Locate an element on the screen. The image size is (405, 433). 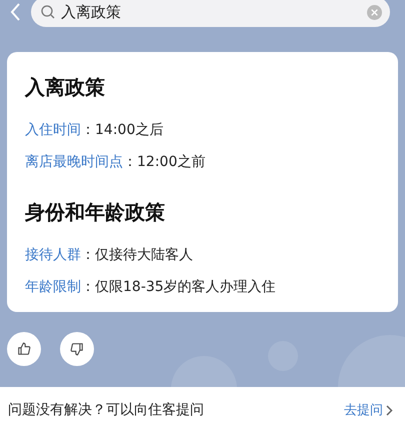
thumbs-up-icon is located at coordinates (24, 349).